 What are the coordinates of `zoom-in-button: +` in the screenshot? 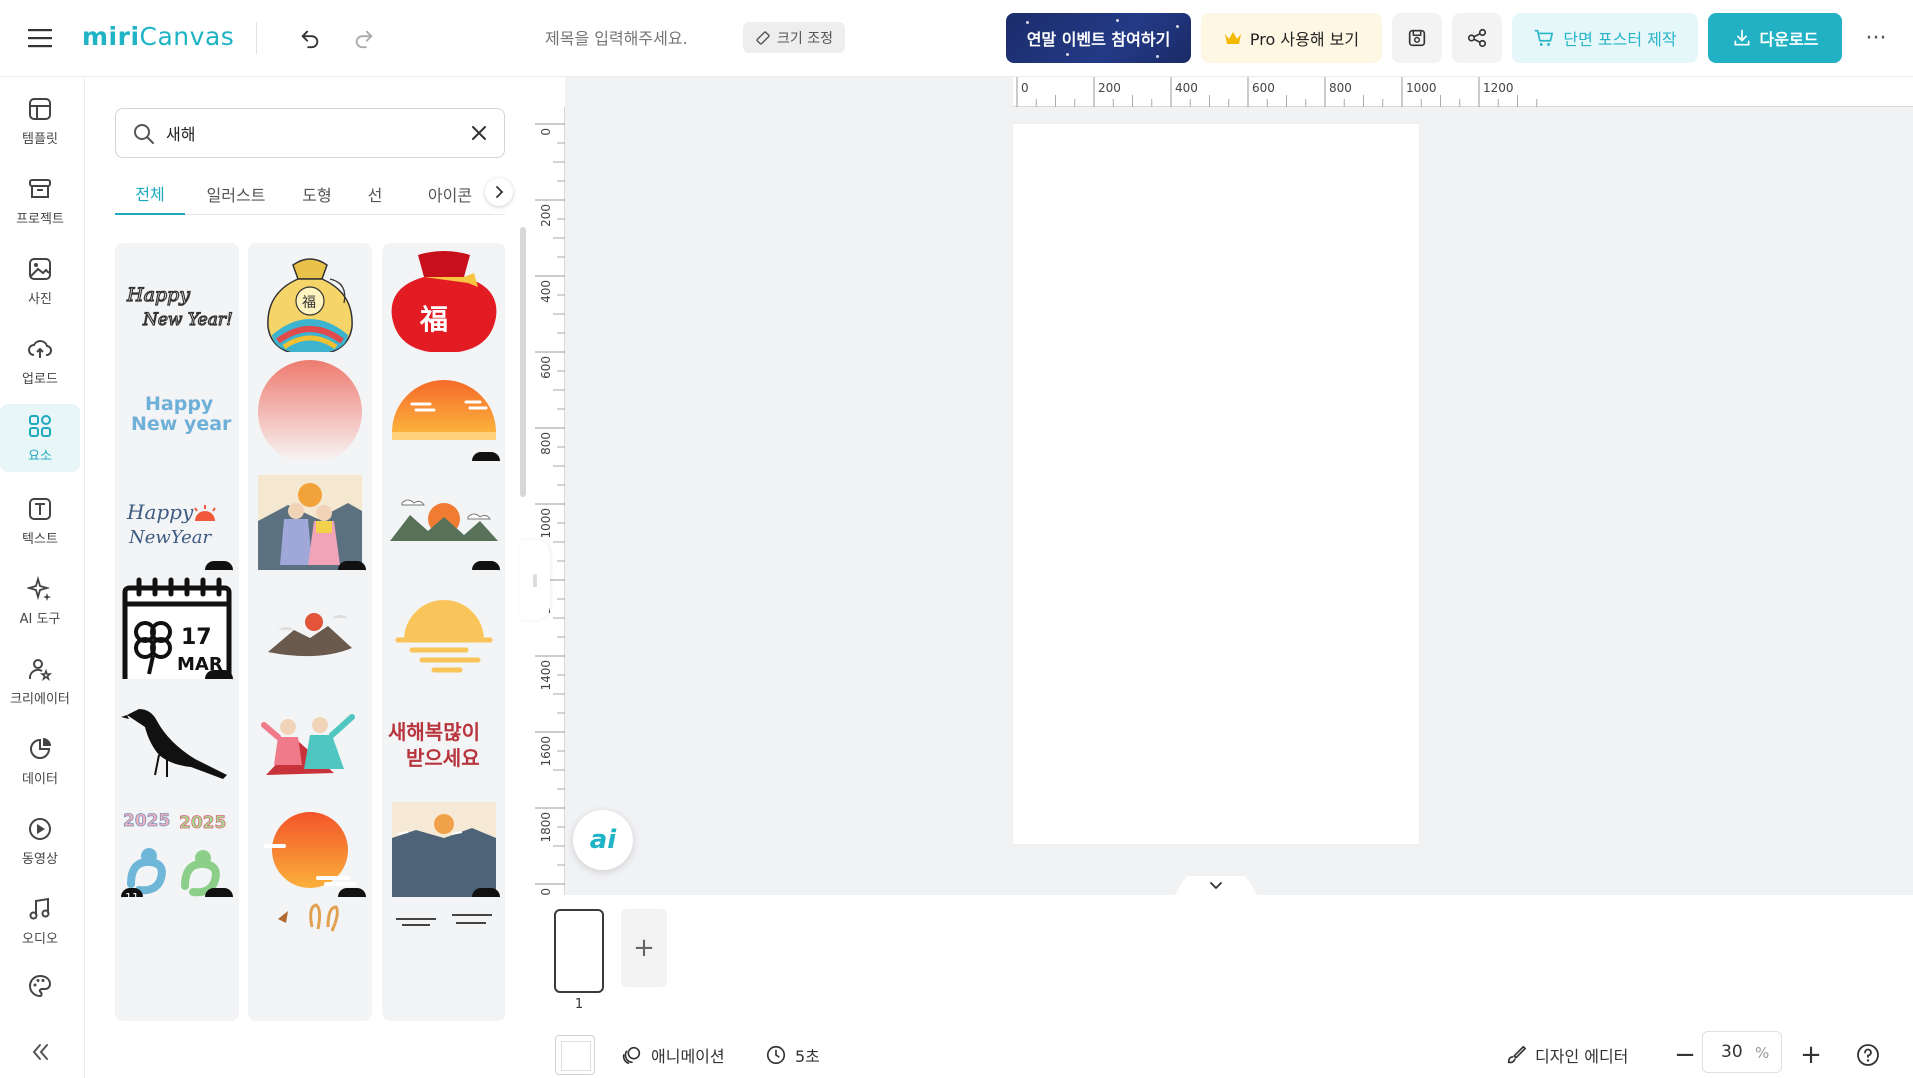 It's located at (1811, 1055).